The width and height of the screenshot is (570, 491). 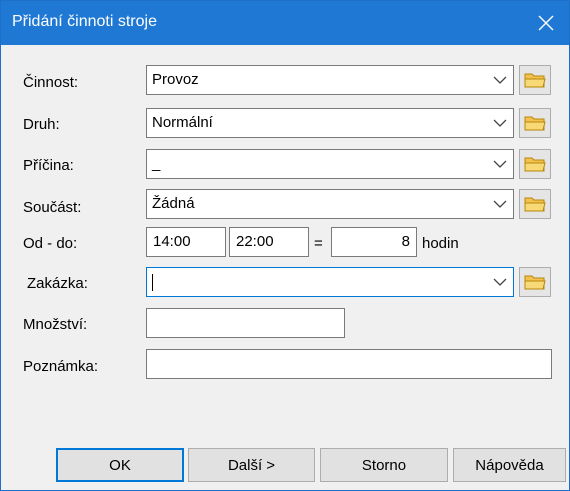 What do you see at coordinates (509, 465) in the screenshot?
I see `help-button: Nápověda` at bounding box center [509, 465].